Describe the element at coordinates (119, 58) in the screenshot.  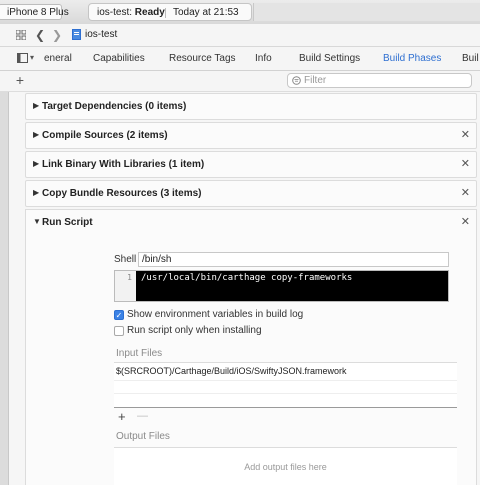
I see `tab-capabilities: Capabilities` at that location.